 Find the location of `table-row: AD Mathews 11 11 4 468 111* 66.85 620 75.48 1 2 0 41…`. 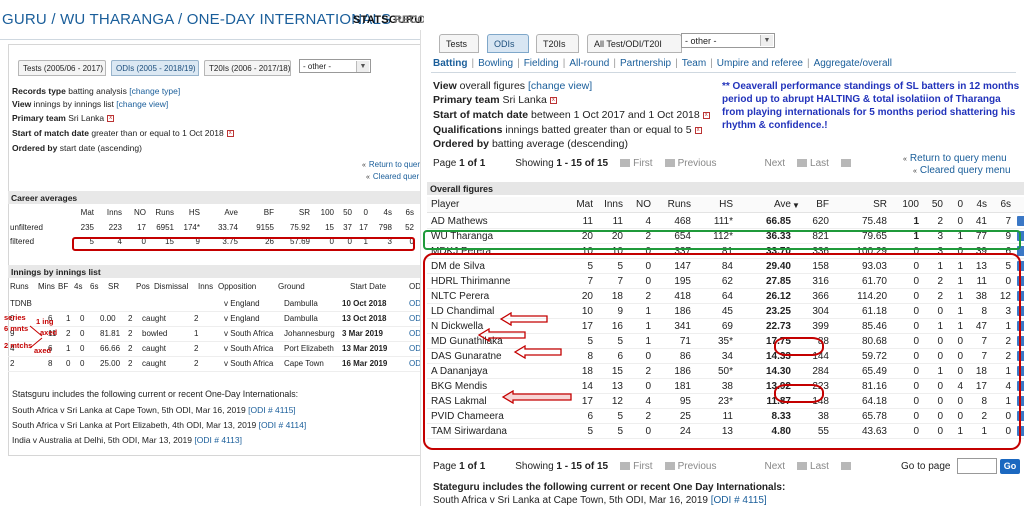

table-row: AD Mathews 11 11 4 468 111* 66.85 620 75.48 1 2 0 41… is located at coordinates (725, 221).